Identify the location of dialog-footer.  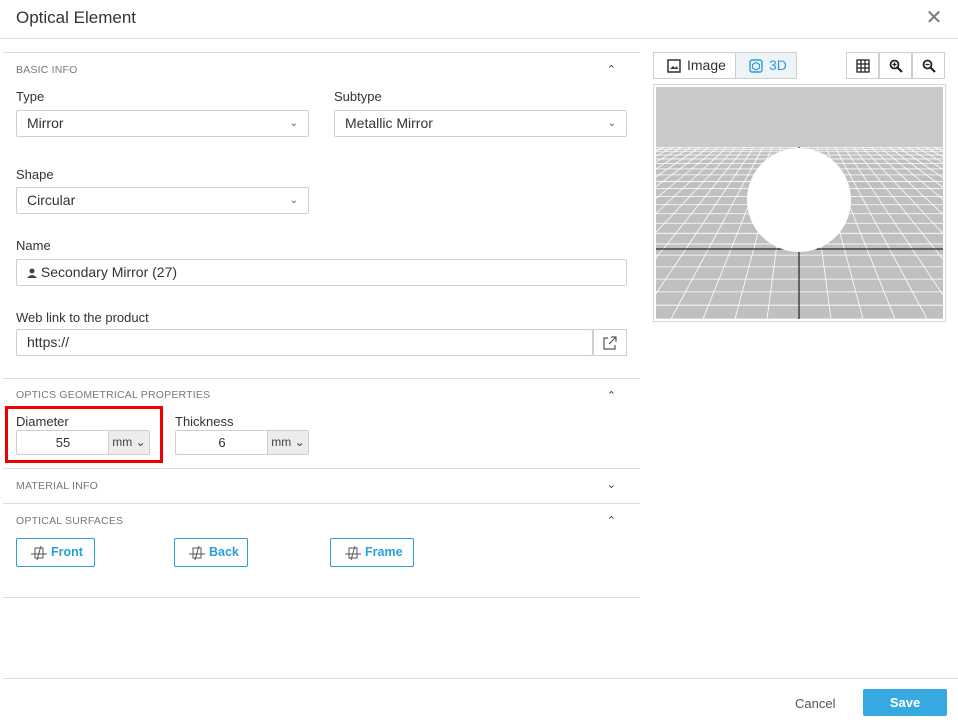
(480, 678).